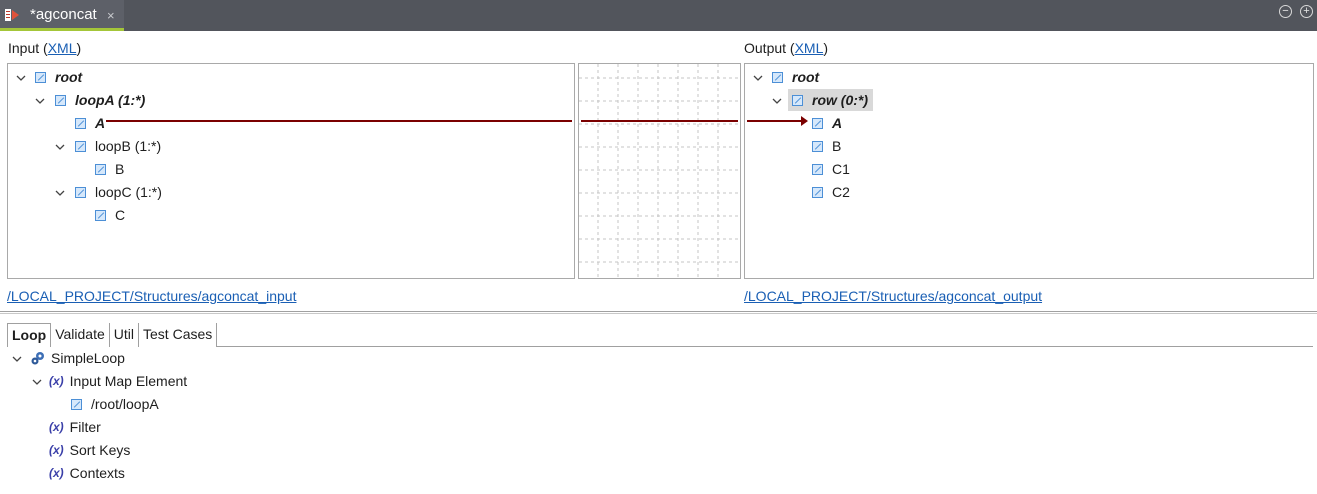  What do you see at coordinates (804, 121) in the screenshot?
I see `arrow-head-icon` at bounding box center [804, 121].